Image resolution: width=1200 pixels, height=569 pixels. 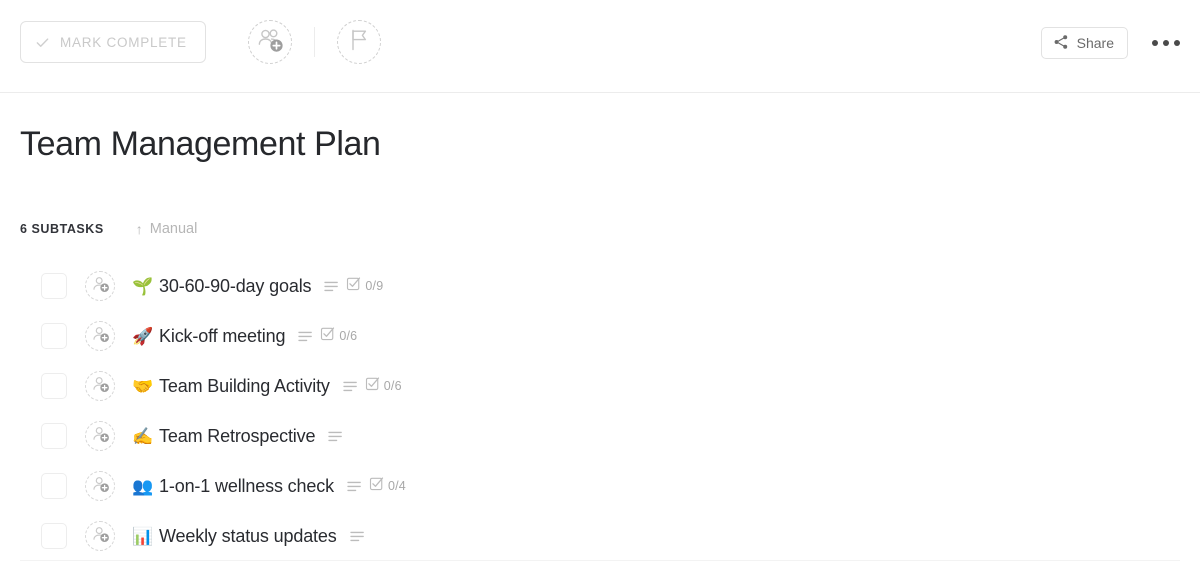 I want to click on more-options-icon, so click(x=1166, y=43).